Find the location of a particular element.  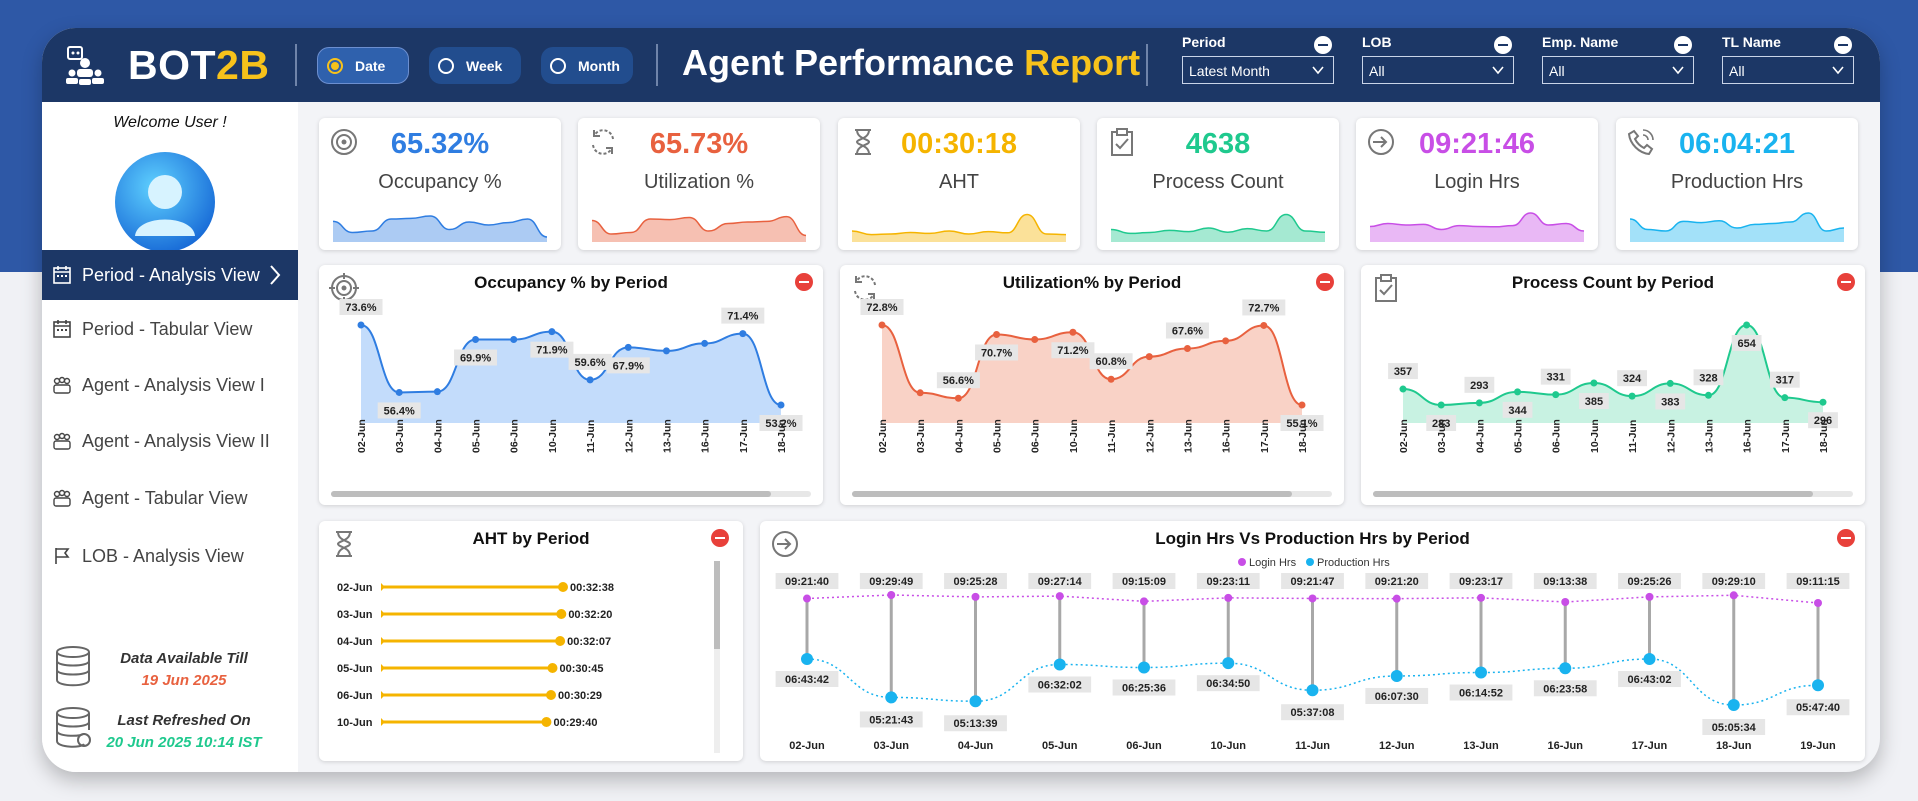

sidebar-item-period-tabular-view: Period - Tabular View is located at coordinates (170, 329).